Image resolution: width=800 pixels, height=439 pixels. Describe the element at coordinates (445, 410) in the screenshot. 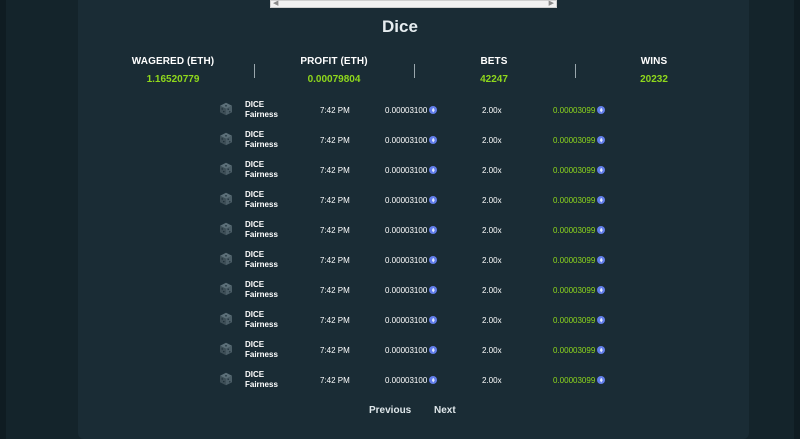

I see `next-button: Next` at that location.